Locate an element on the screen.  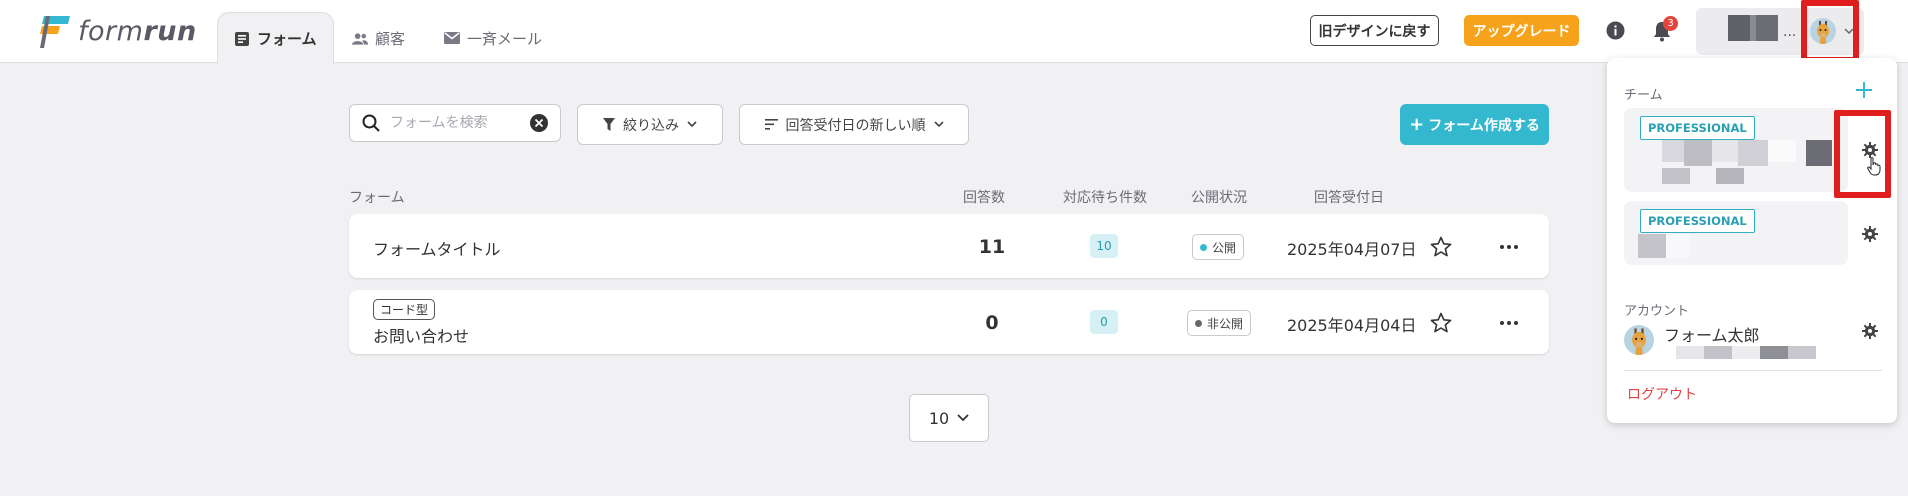
account-settings-gear-icon is located at coordinates (1870, 331).